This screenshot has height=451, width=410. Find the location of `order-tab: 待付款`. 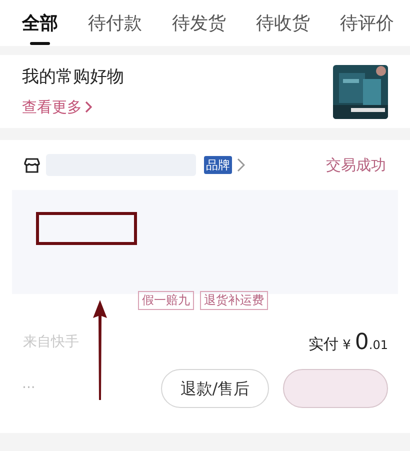

order-tab: 待付款 is located at coordinates (115, 27).